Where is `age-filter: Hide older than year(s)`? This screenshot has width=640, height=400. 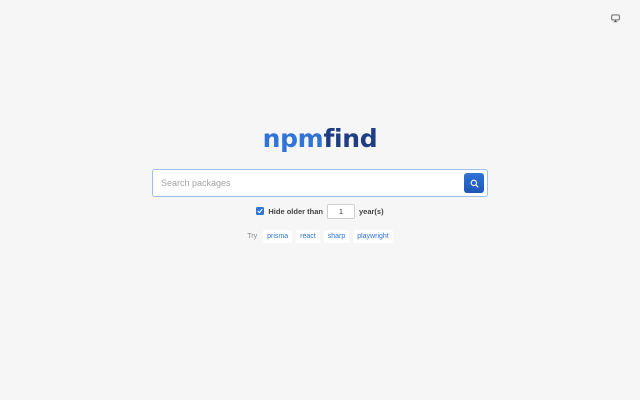
age-filter: Hide older than year(s) is located at coordinates (320, 211).